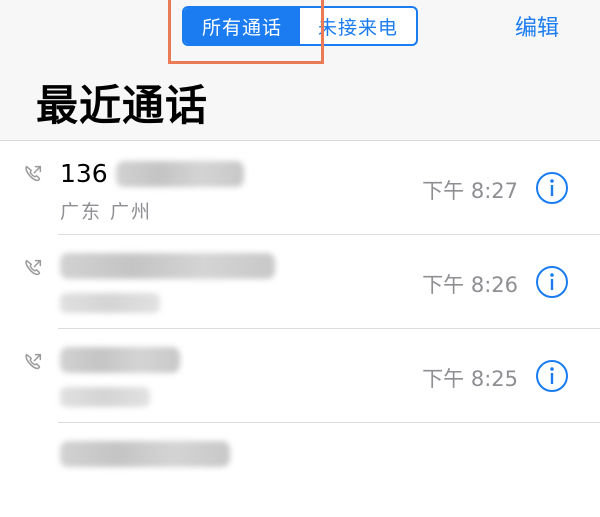 The height and width of the screenshot is (517, 600). What do you see at coordinates (106, 212) in the screenshot?
I see `caller-location: 广东 广州` at bounding box center [106, 212].